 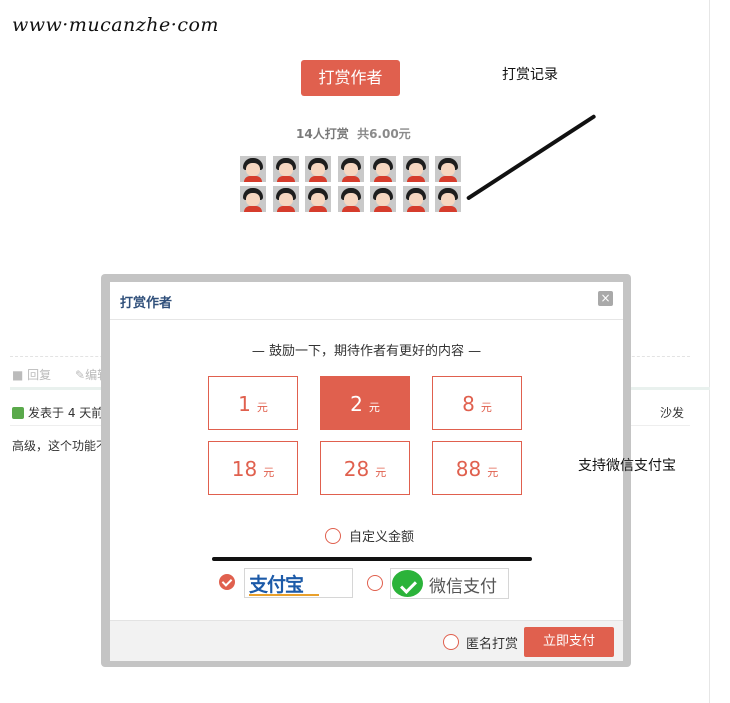 I want to click on wechat-icon, so click(x=407, y=583).